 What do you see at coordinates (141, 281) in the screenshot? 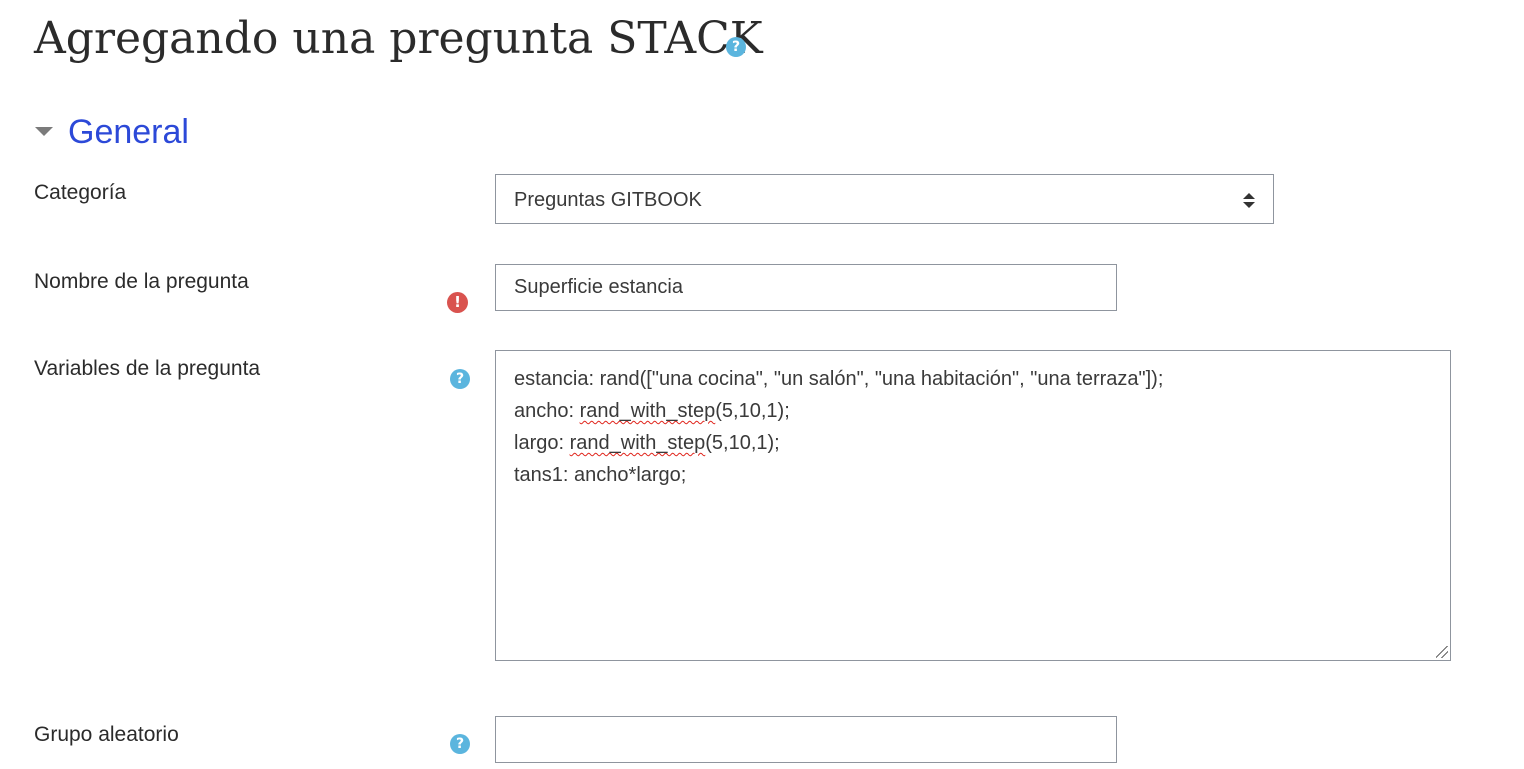
I see `question-name-label: Nombre de la pregunta` at bounding box center [141, 281].